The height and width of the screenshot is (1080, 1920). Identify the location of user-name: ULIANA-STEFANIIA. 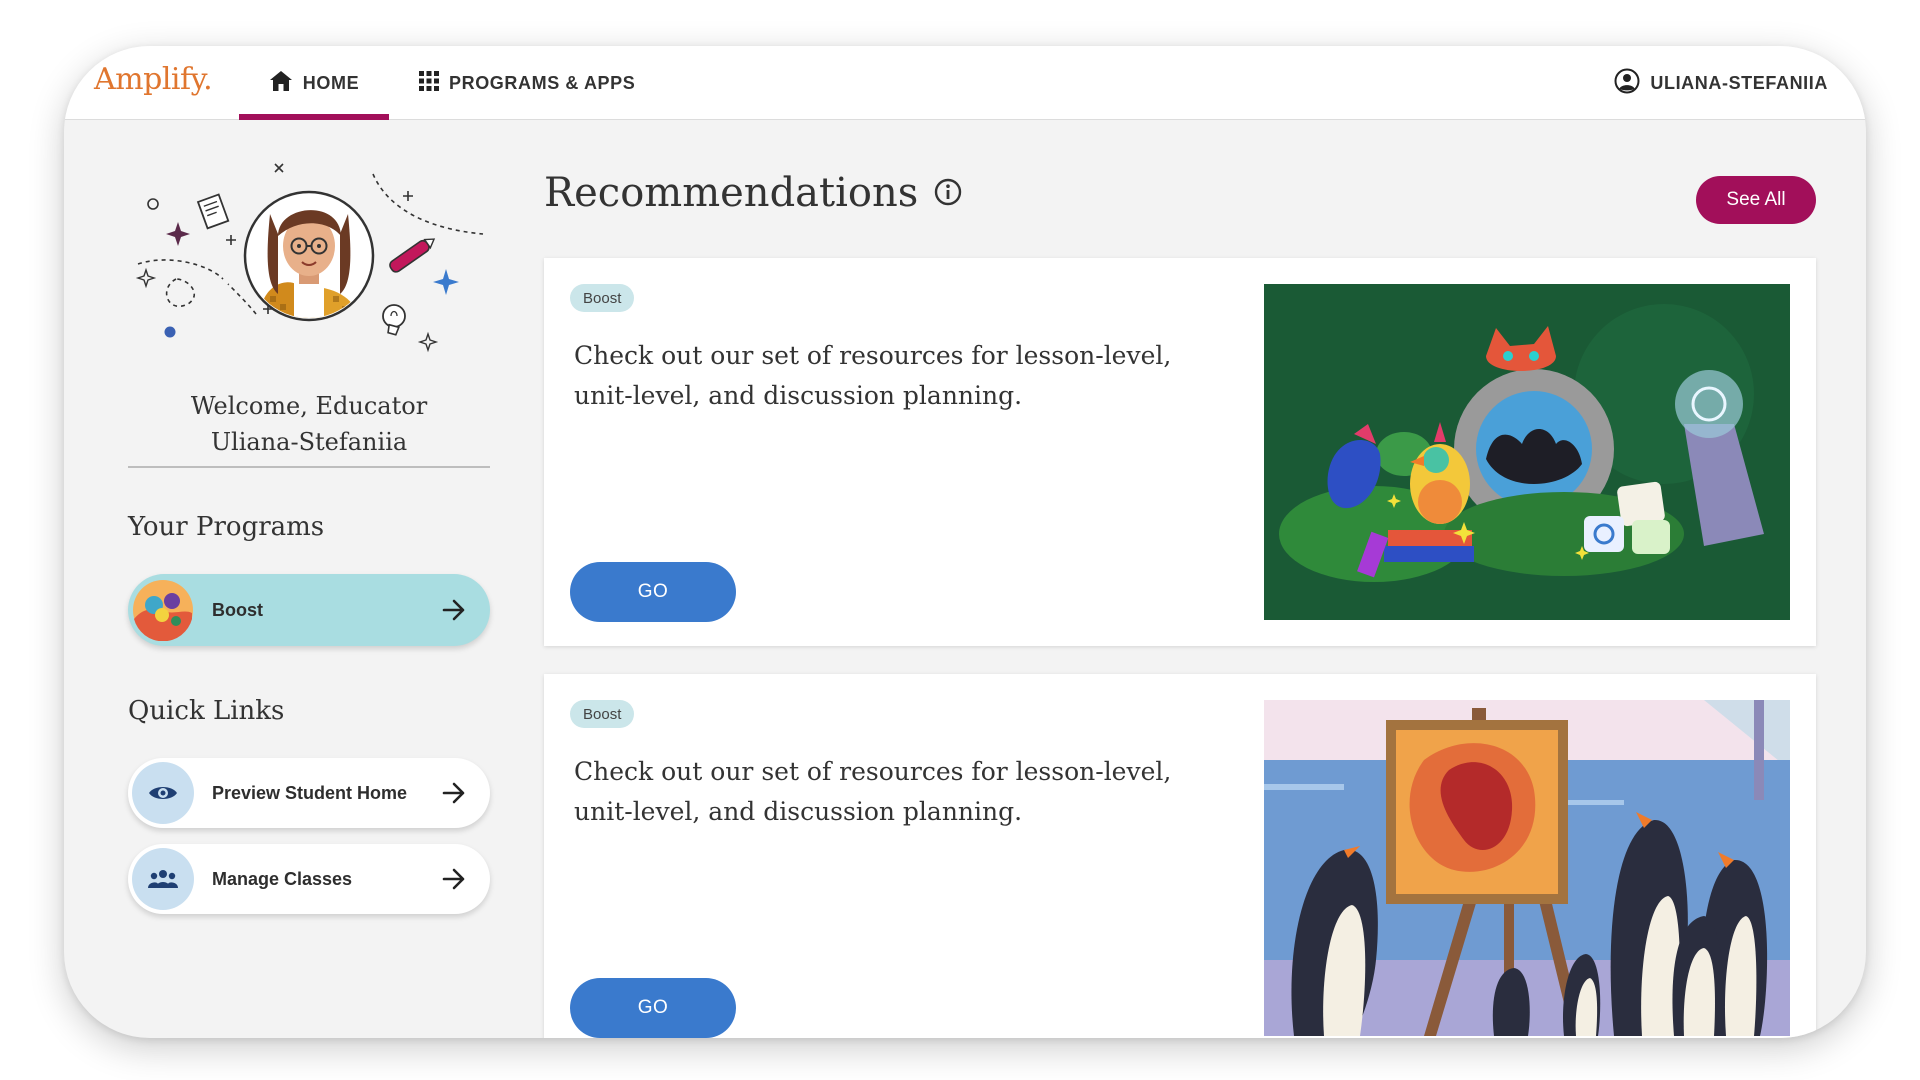
(1739, 82).